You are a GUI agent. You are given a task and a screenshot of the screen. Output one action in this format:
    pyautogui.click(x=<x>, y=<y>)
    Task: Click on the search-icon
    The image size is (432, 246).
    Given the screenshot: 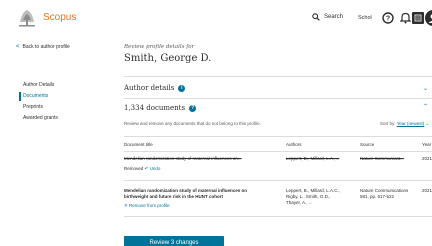 What is the action you would take?
    pyautogui.click(x=316, y=17)
    